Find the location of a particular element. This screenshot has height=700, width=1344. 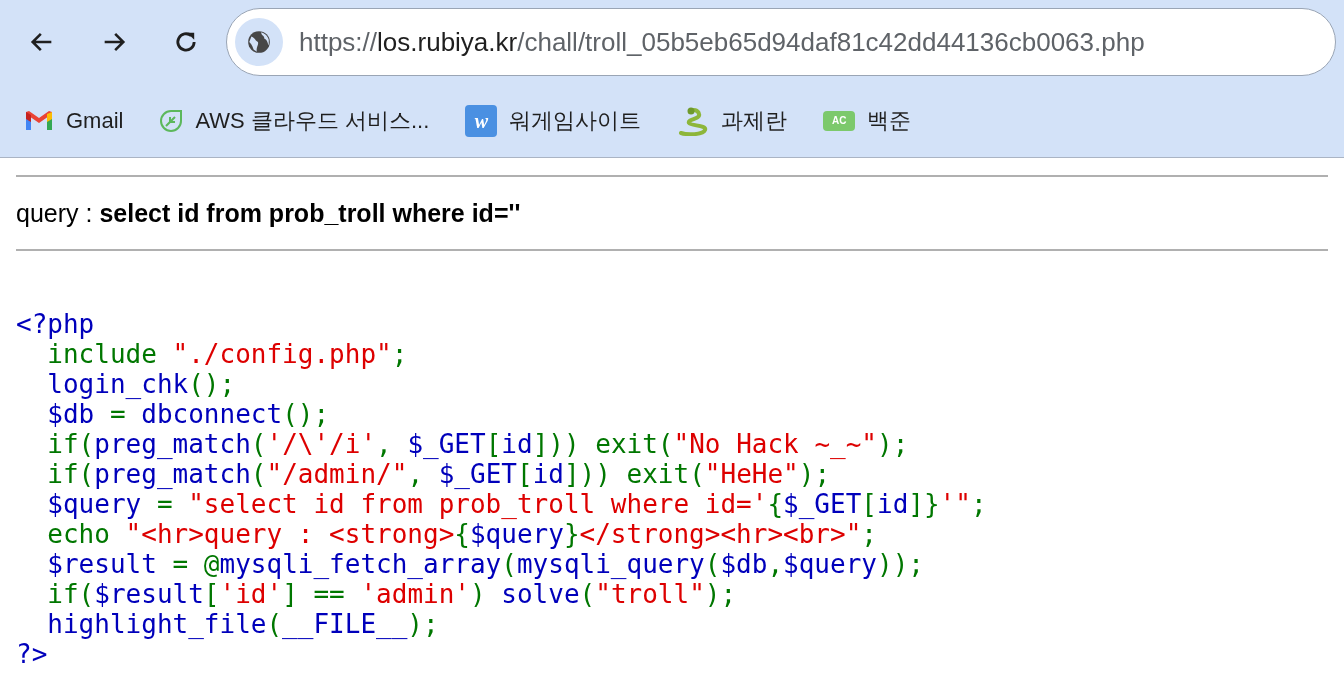

code-line: <?php is located at coordinates (55, 324).